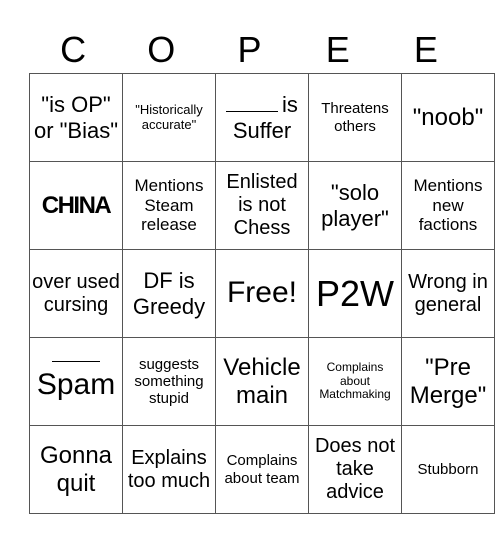  Describe the element at coordinates (355, 381) in the screenshot. I see `bingo-cell: Complains about Matchmaking` at that location.